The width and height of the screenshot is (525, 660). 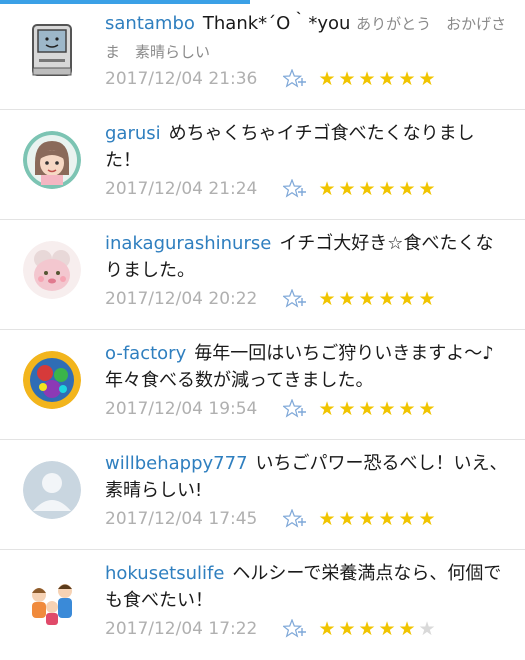 What do you see at coordinates (181, 519) in the screenshot?
I see `comment-timestamp: 2017/12/04 17:45` at bounding box center [181, 519].